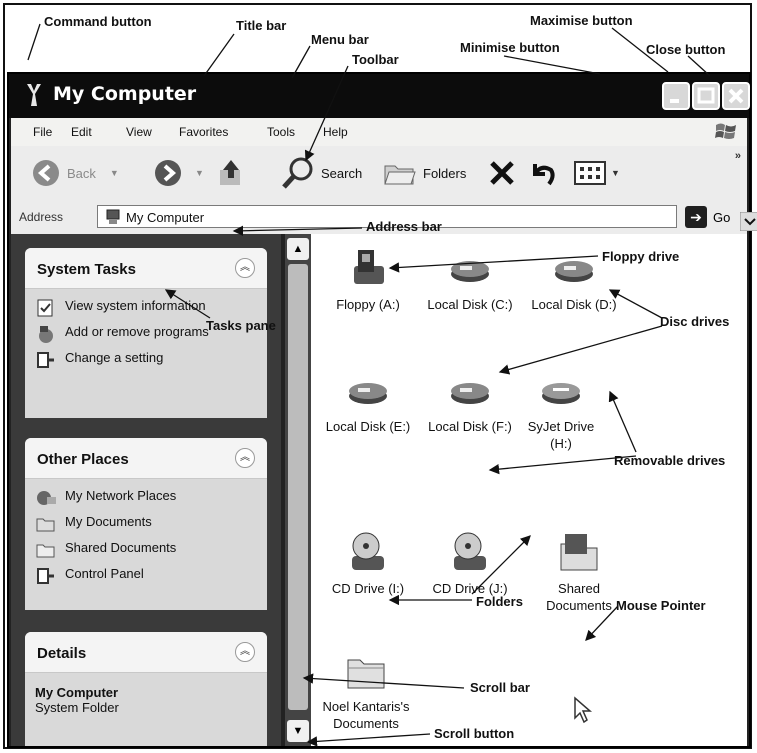 This screenshot has width=757, height=753. Describe the element at coordinates (146, 652) in the screenshot. I see `details-header: Details ︽` at that location.